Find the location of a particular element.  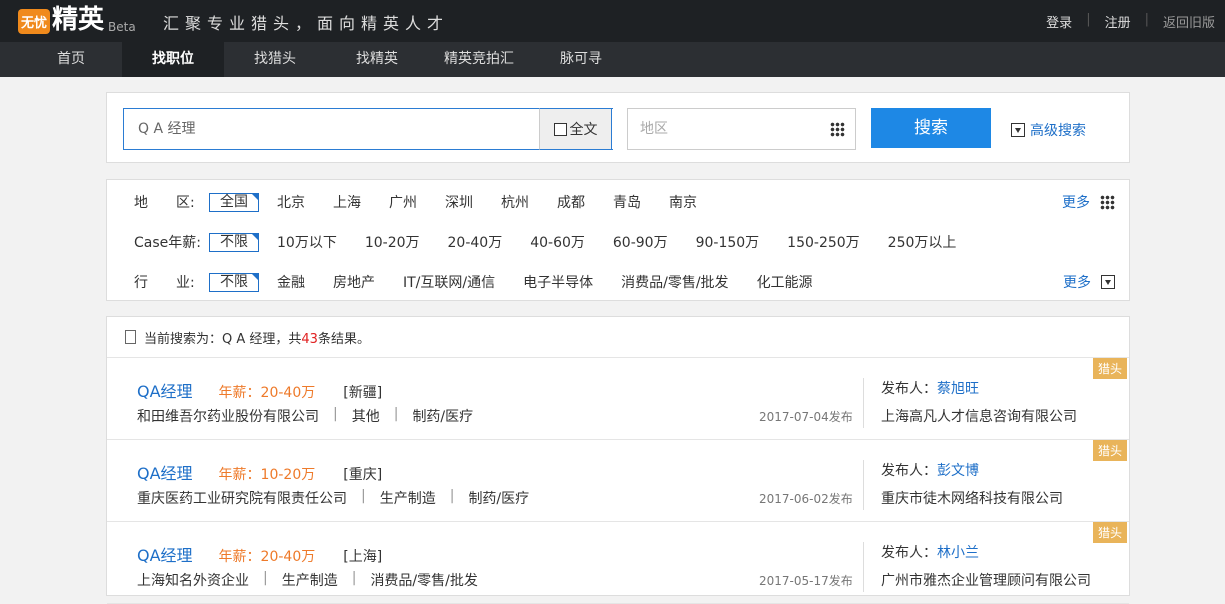

nav-find-jobs: 找职位 is located at coordinates (173, 59).